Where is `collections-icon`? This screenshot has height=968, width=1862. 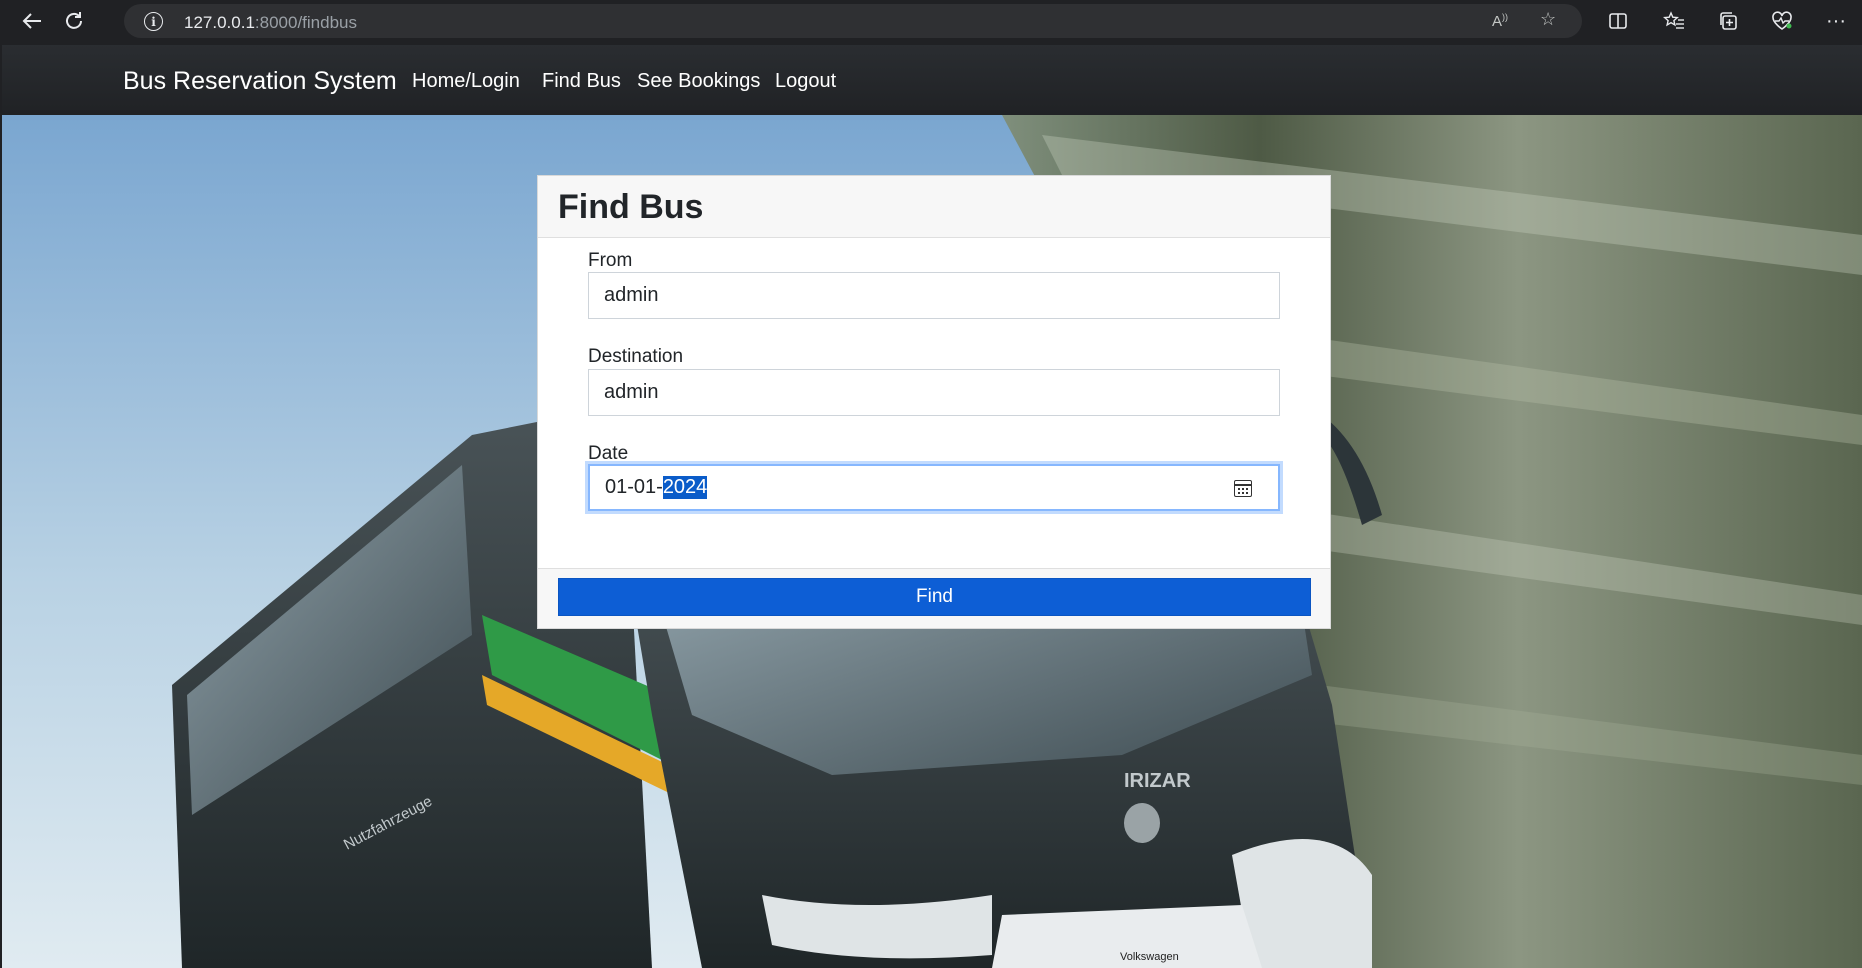
collections-icon is located at coordinates (1728, 21).